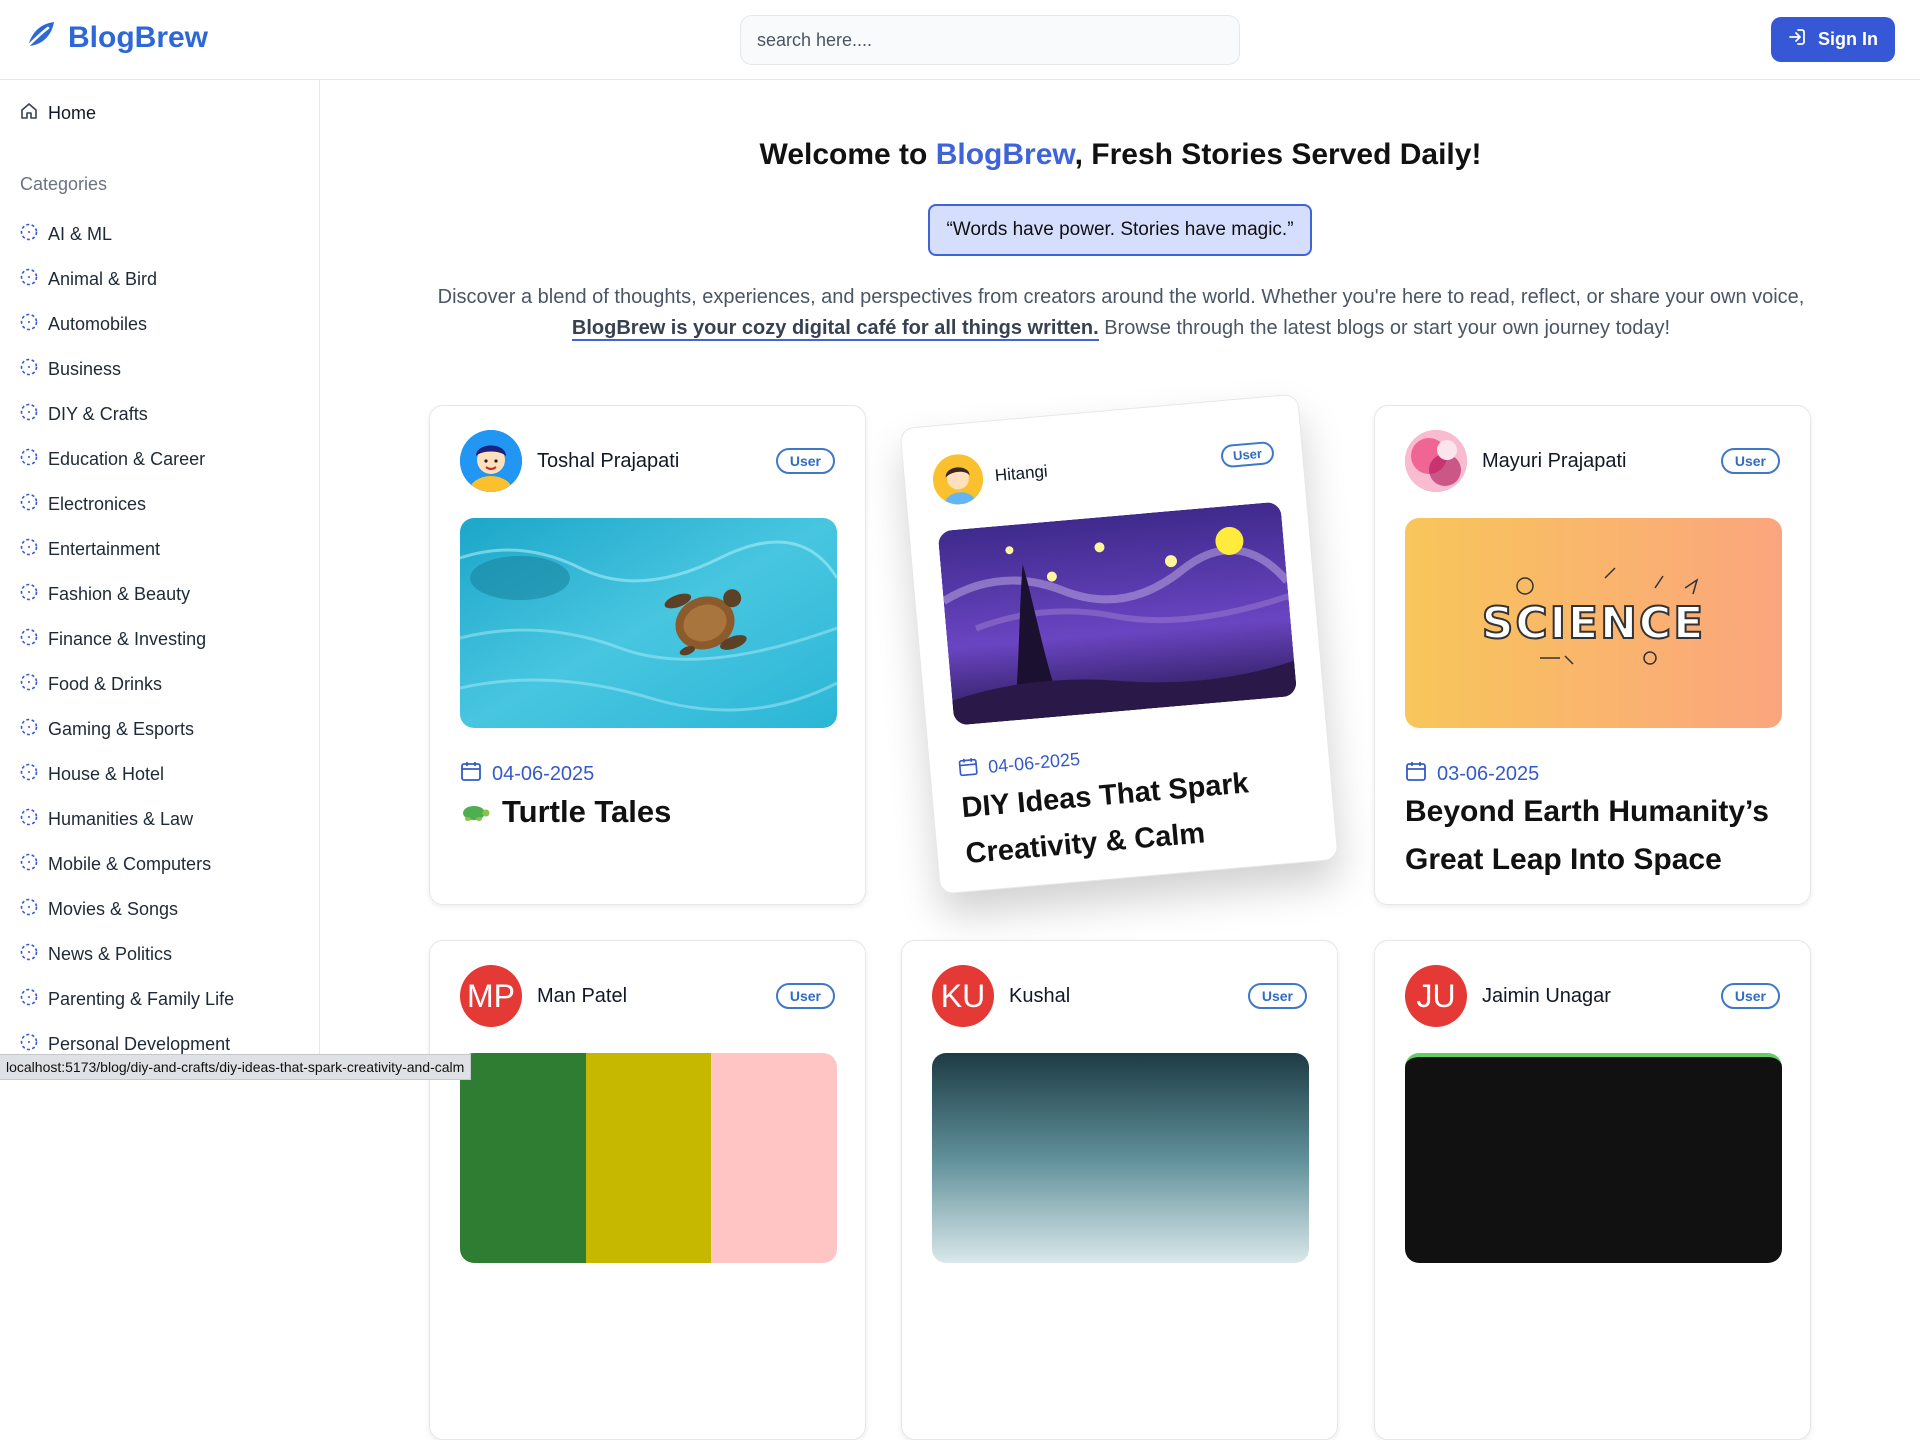 This screenshot has width=1920, height=1440. Describe the element at coordinates (1601, 996) in the screenshot. I see `author-name: Jaimin Unagar` at that location.